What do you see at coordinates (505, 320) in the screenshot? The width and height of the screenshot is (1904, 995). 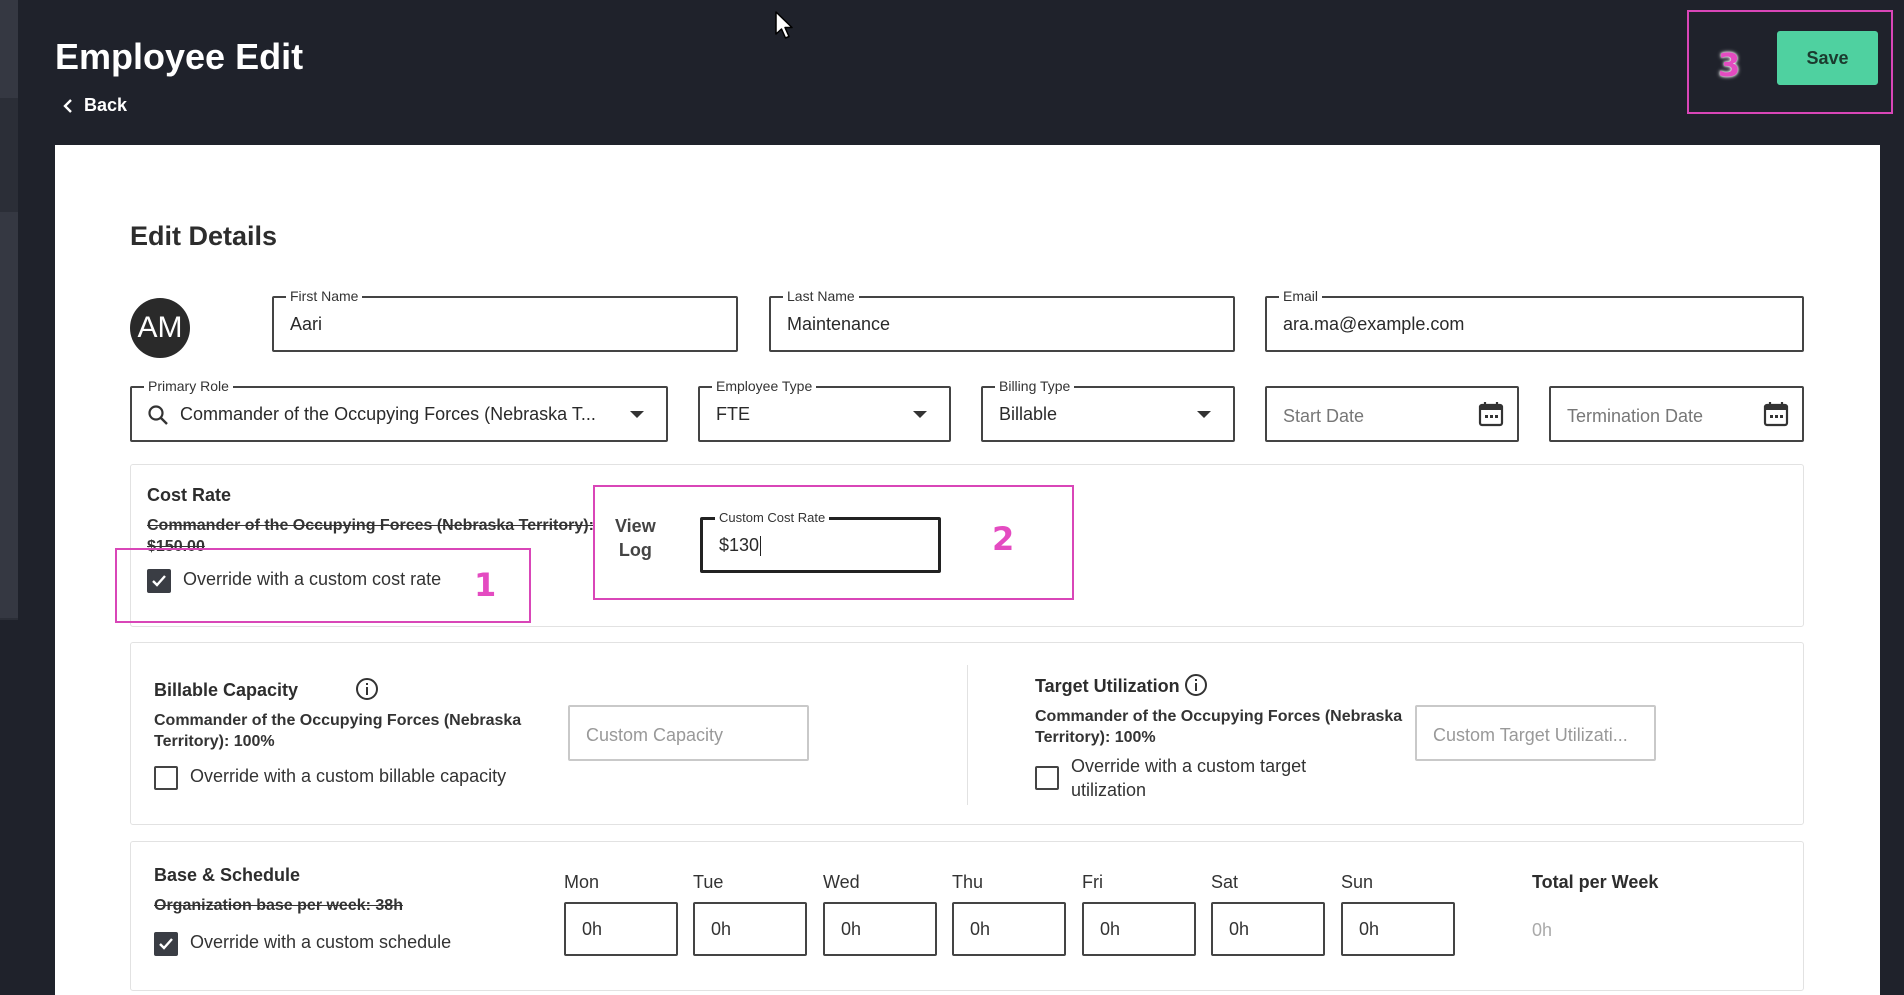 I see `first-name-field: First Name Aari` at bounding box center [505, 320].